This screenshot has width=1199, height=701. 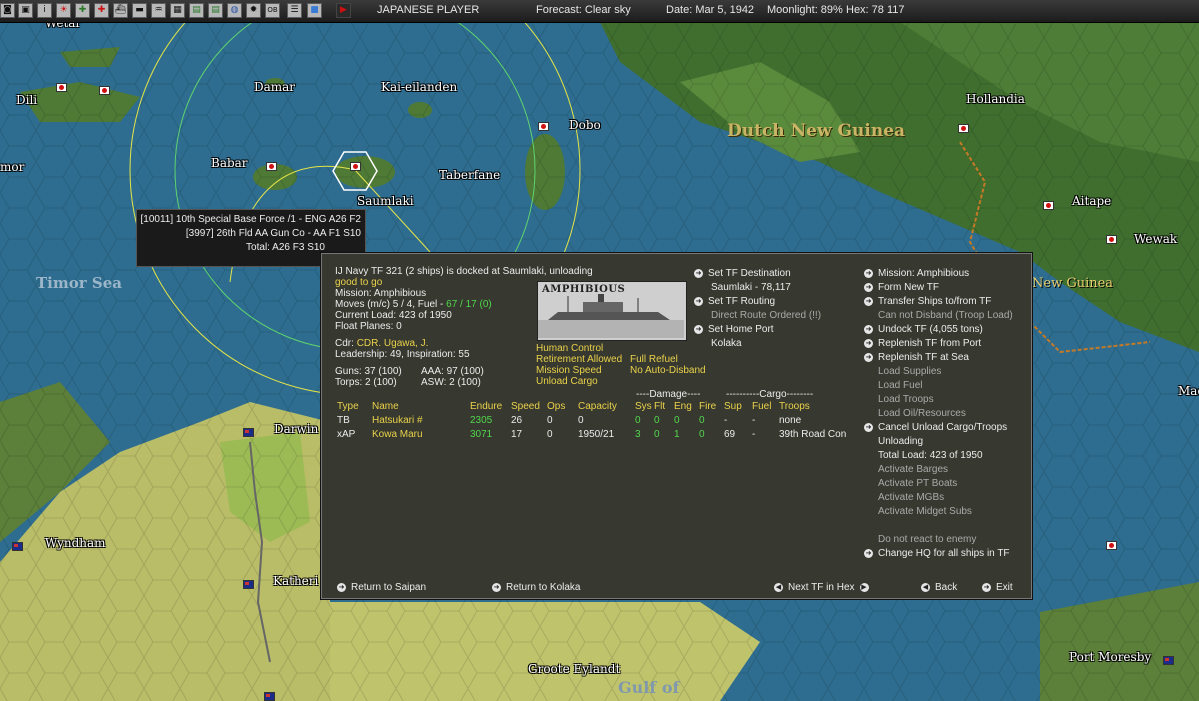 I want to click on ship-name-link: Kowa Maru, so click(x=397, y=435).